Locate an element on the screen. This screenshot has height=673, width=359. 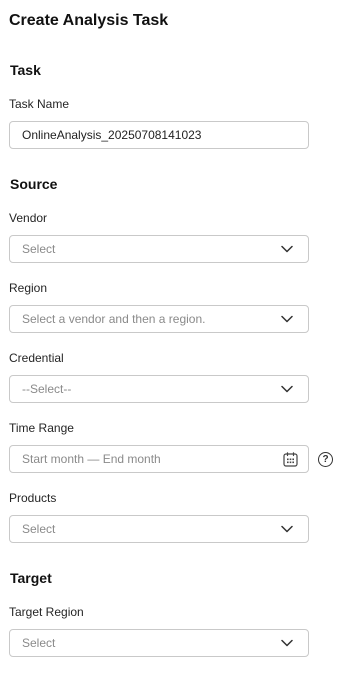
task-name-input is located at coordinates (159, 135).